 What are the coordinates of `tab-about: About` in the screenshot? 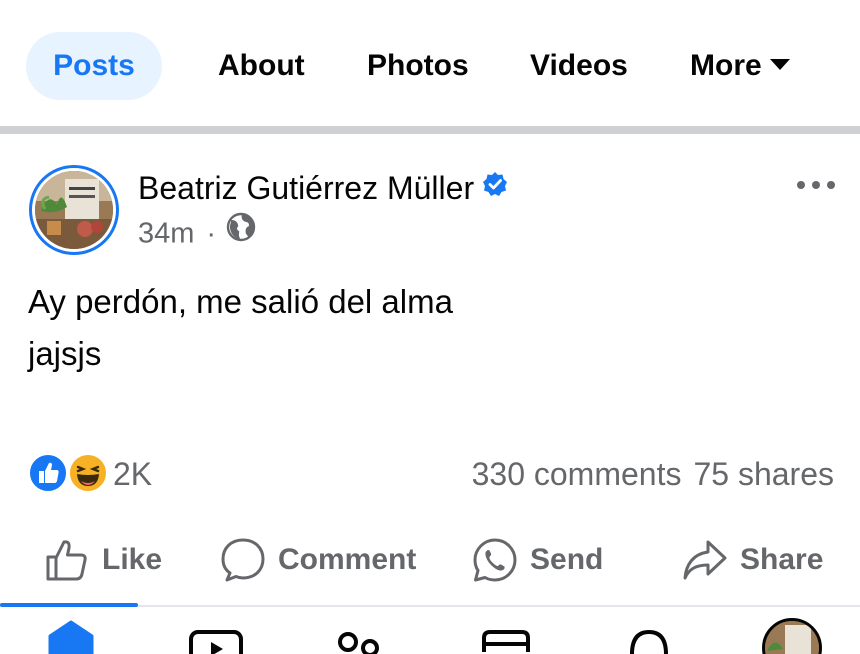 It's located at (261, 66).